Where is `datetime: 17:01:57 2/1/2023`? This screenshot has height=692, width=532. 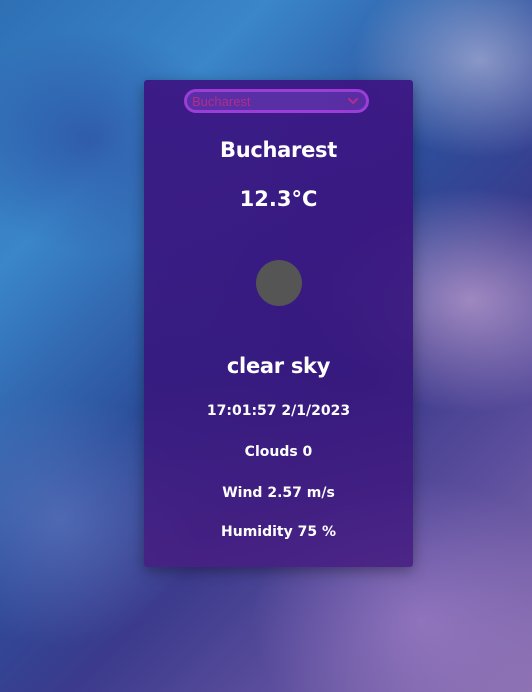
datetime: 17:01:57 2/1/2023 is located at coordinates (278, 411).